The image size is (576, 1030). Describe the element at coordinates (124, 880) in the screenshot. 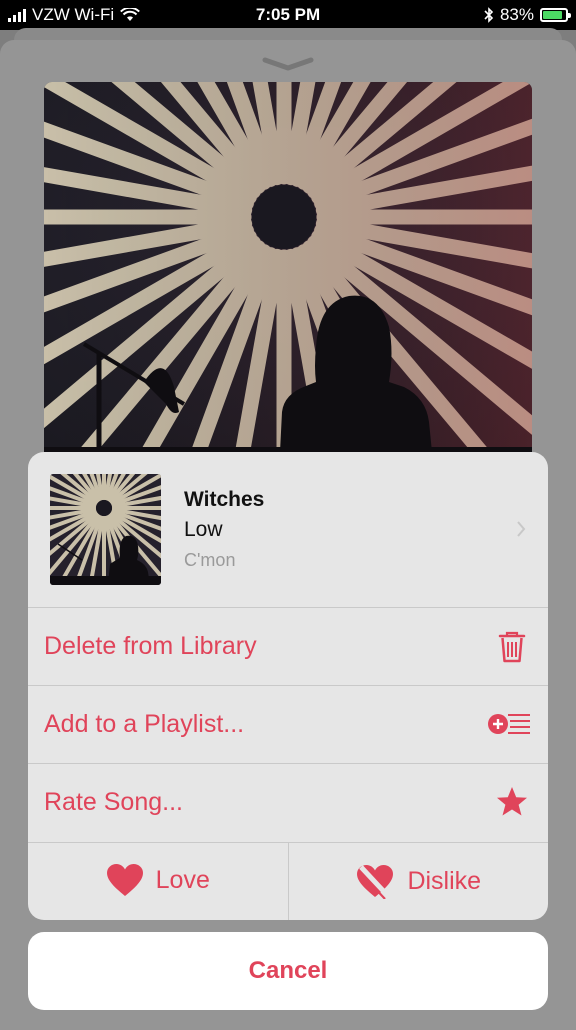

I see `heart-icon` at that location.